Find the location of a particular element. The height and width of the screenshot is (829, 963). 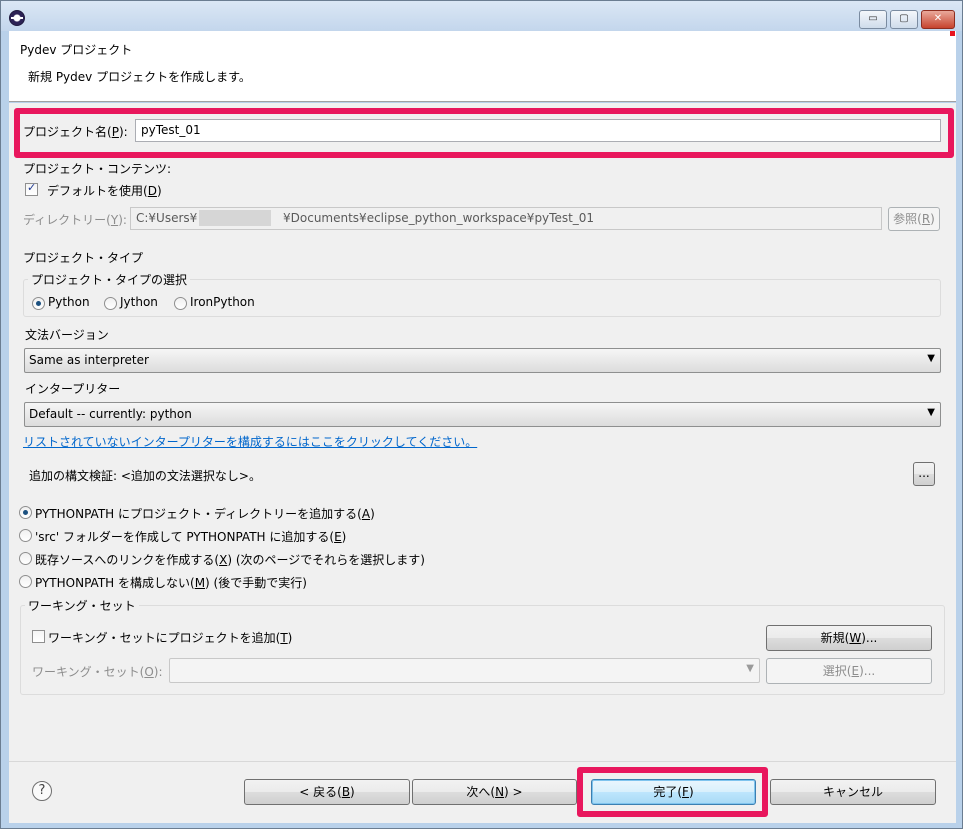

grammar-value: Same as interpreter is located at coordinates (89, 360).